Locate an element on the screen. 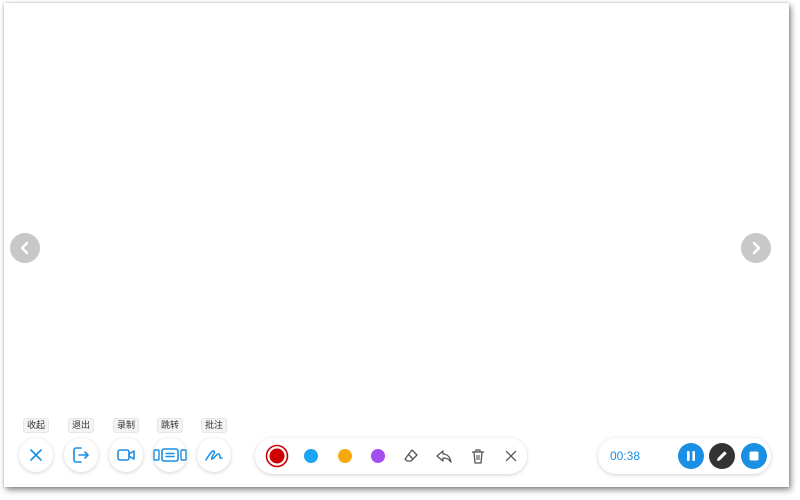  recording-timer: 00:38 is located at coordinates (625, 456).